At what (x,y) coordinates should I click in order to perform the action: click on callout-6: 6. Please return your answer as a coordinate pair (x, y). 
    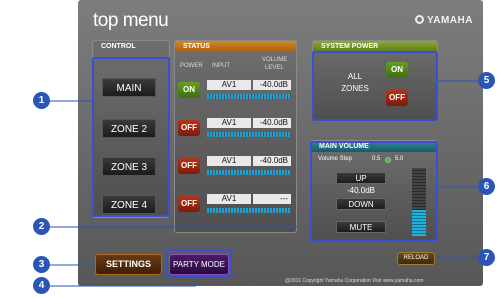
    Looking at the image, I should click on (486, 186).